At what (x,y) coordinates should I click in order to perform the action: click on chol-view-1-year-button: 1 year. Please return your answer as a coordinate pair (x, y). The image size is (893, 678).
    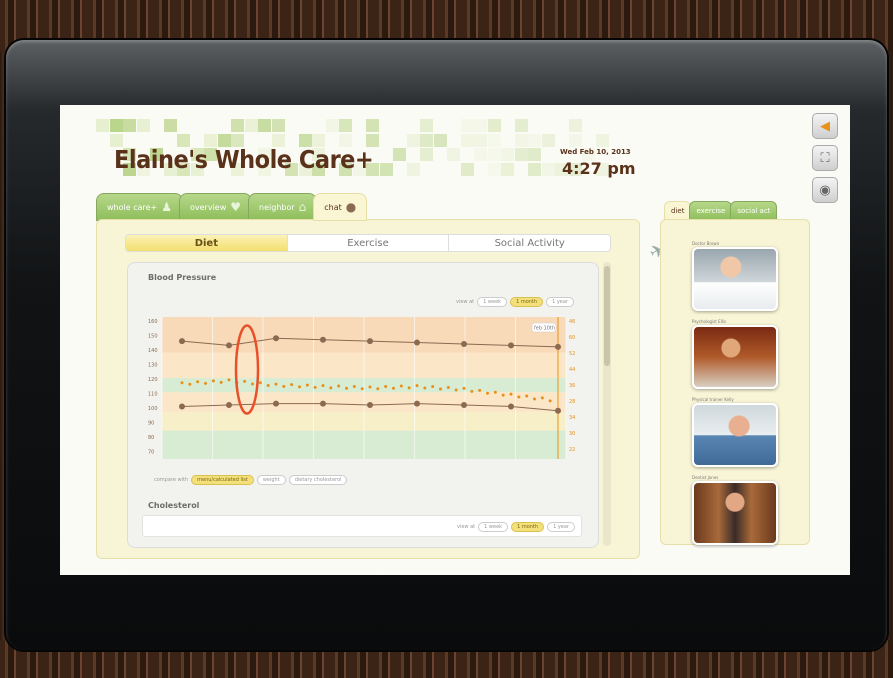
    Looking at the image, I should click on (561, 527).